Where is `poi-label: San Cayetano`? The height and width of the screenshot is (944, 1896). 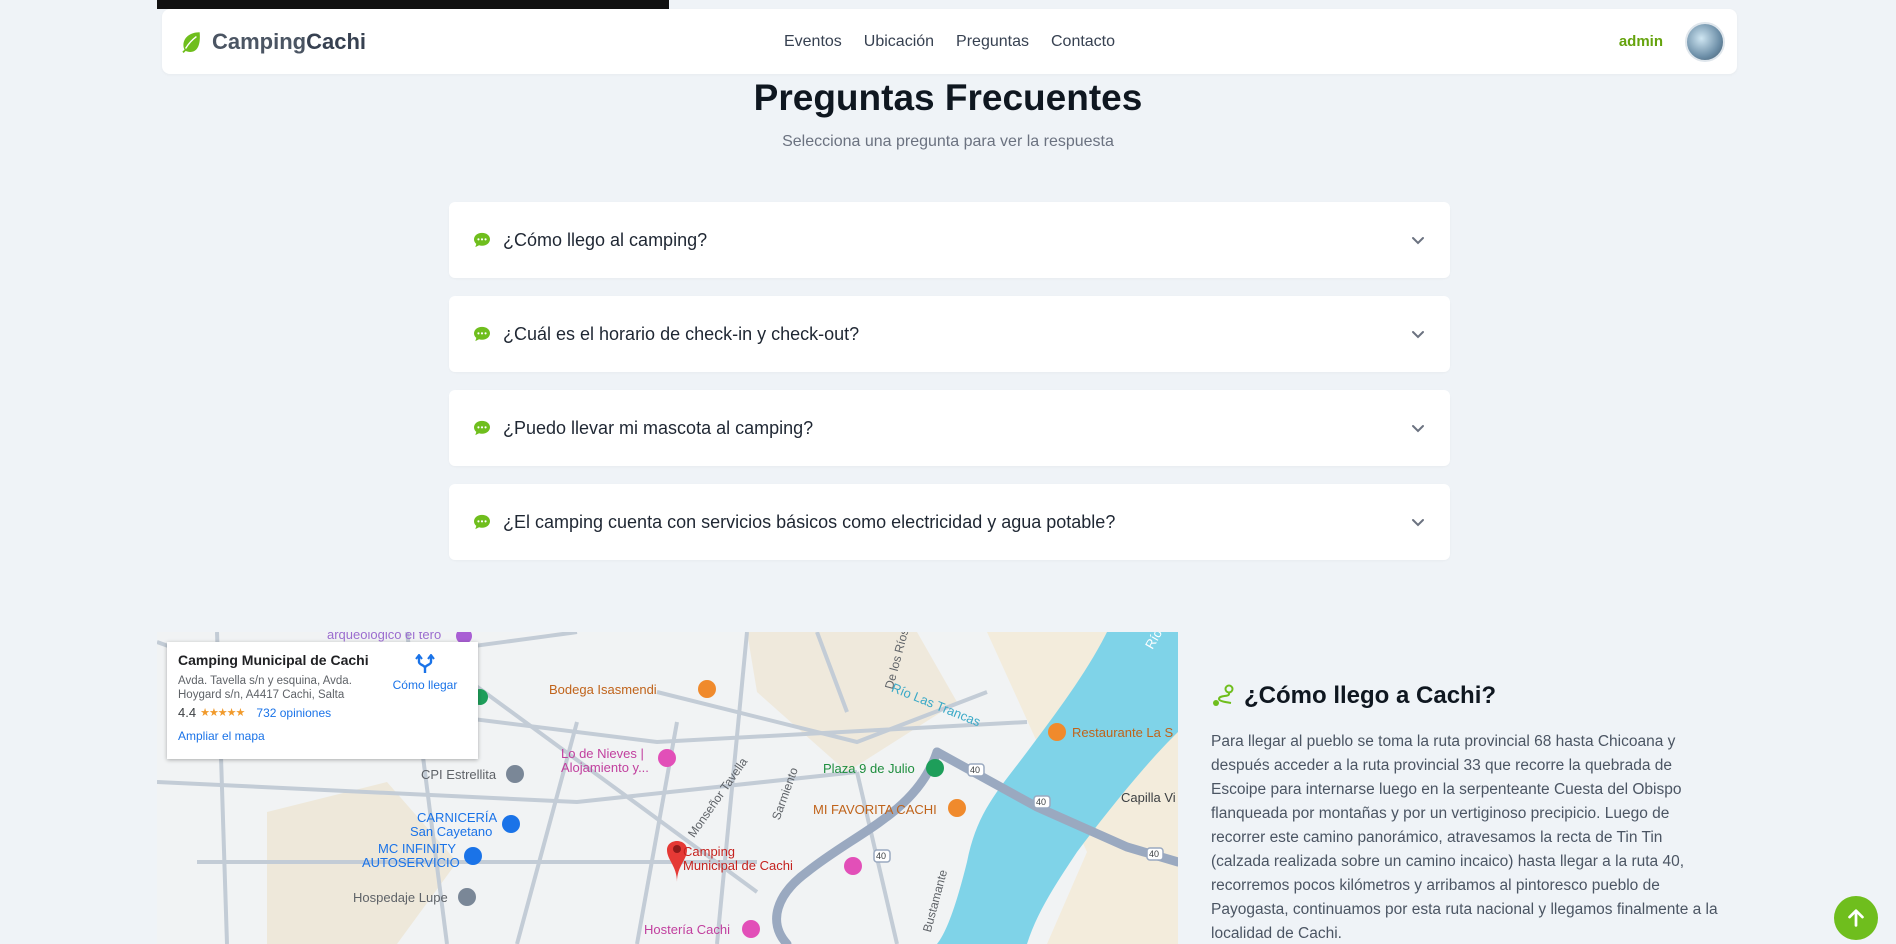
poi-label: San Cayetano is located at coordinates (451, 831).